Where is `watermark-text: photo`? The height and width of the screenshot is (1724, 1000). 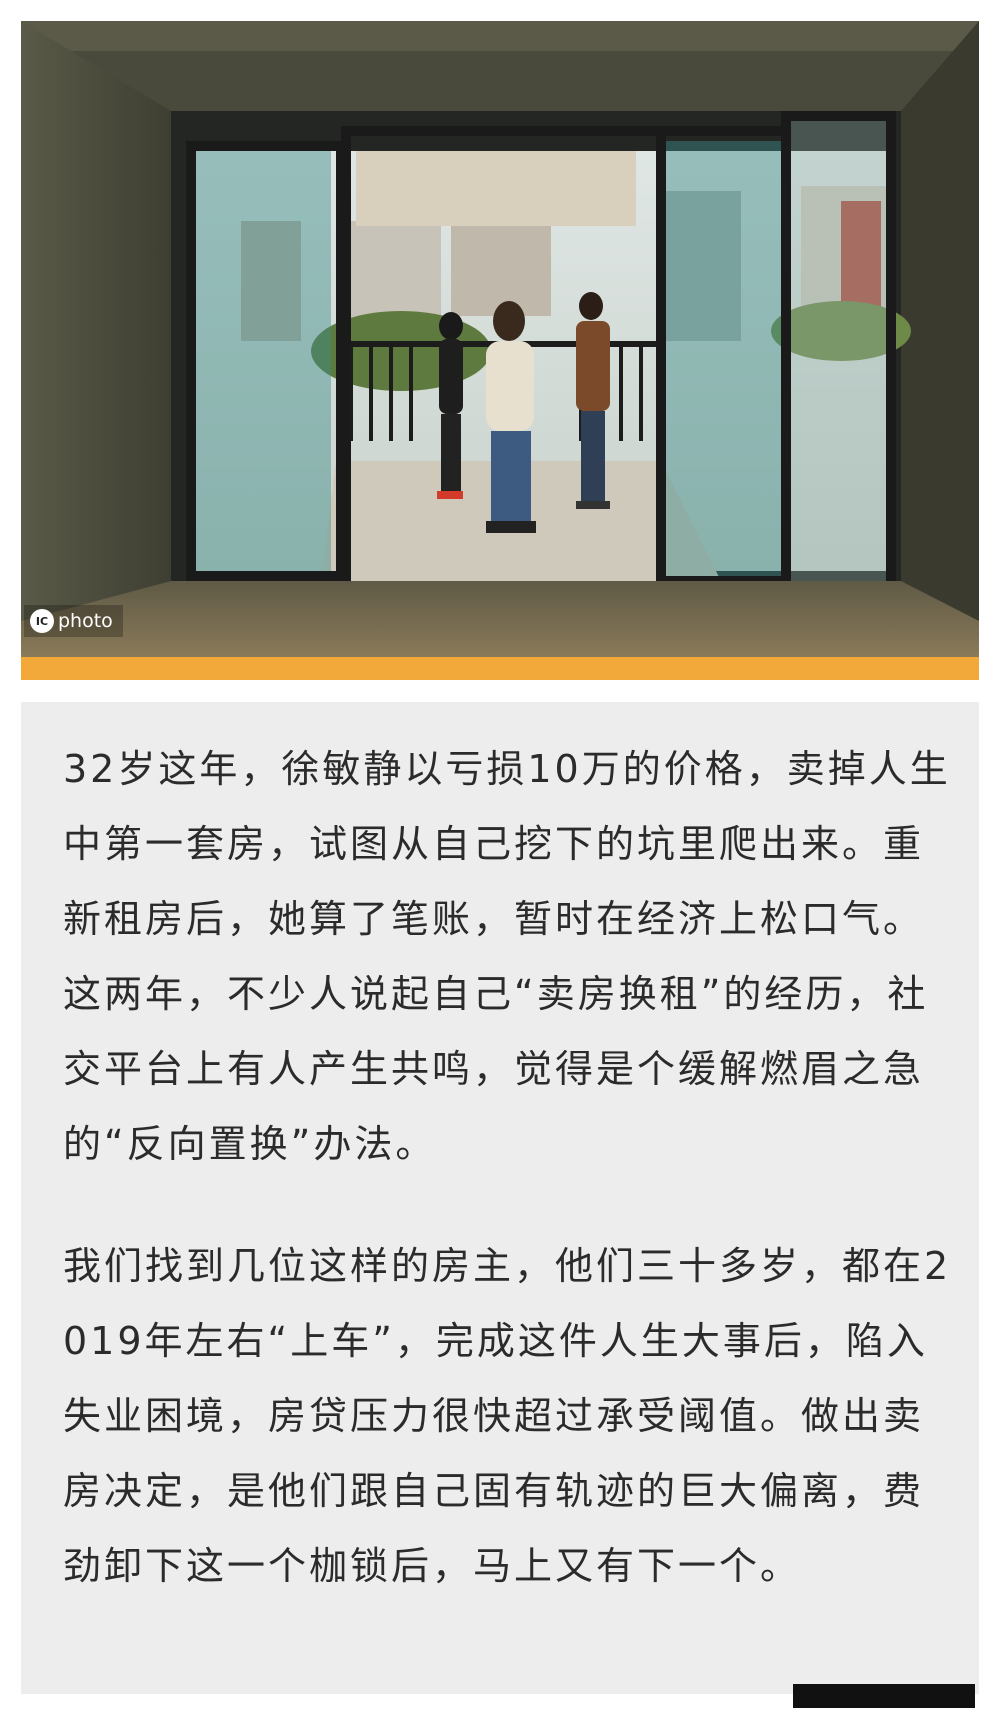 watermark-text: photo is located at coordinates (85, 621).